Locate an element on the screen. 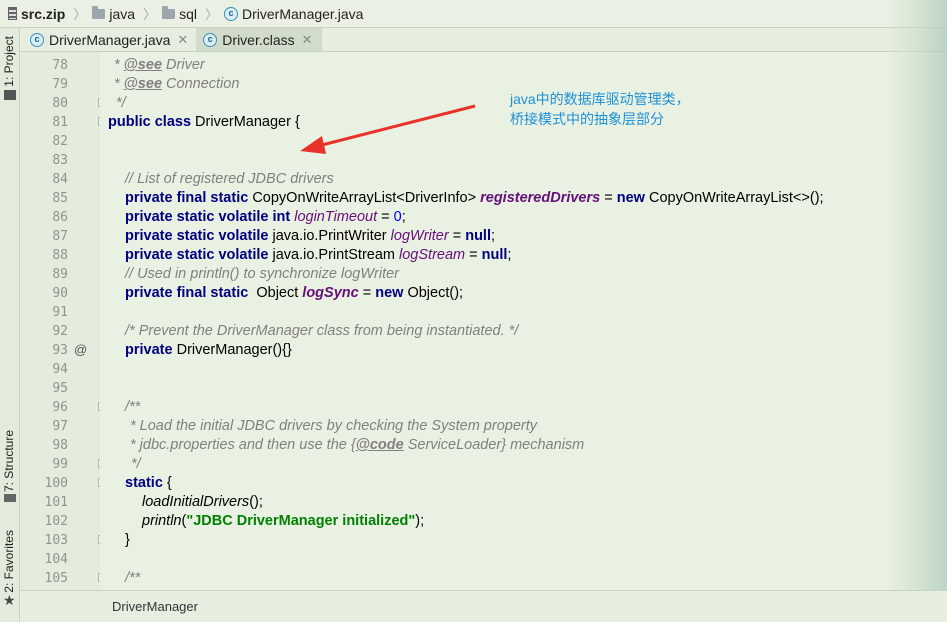  keyword: public class is located at coordinates (150, 122).